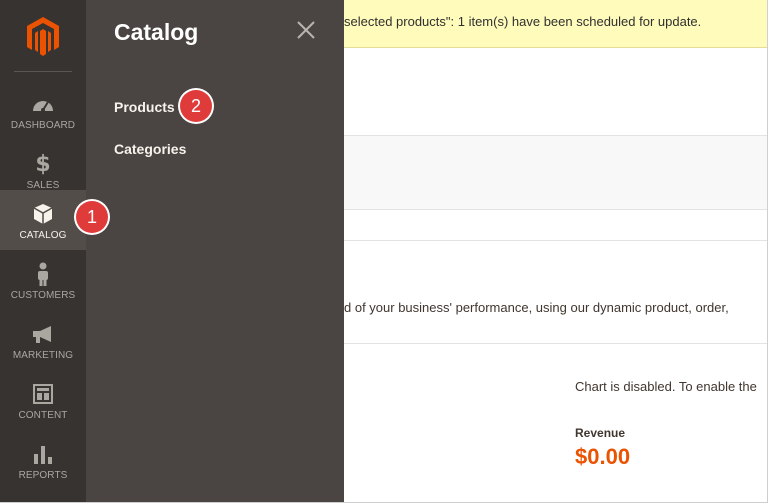 The image size is (768, 503). I want to click on step-marker-products: 2, so click(196, 106).